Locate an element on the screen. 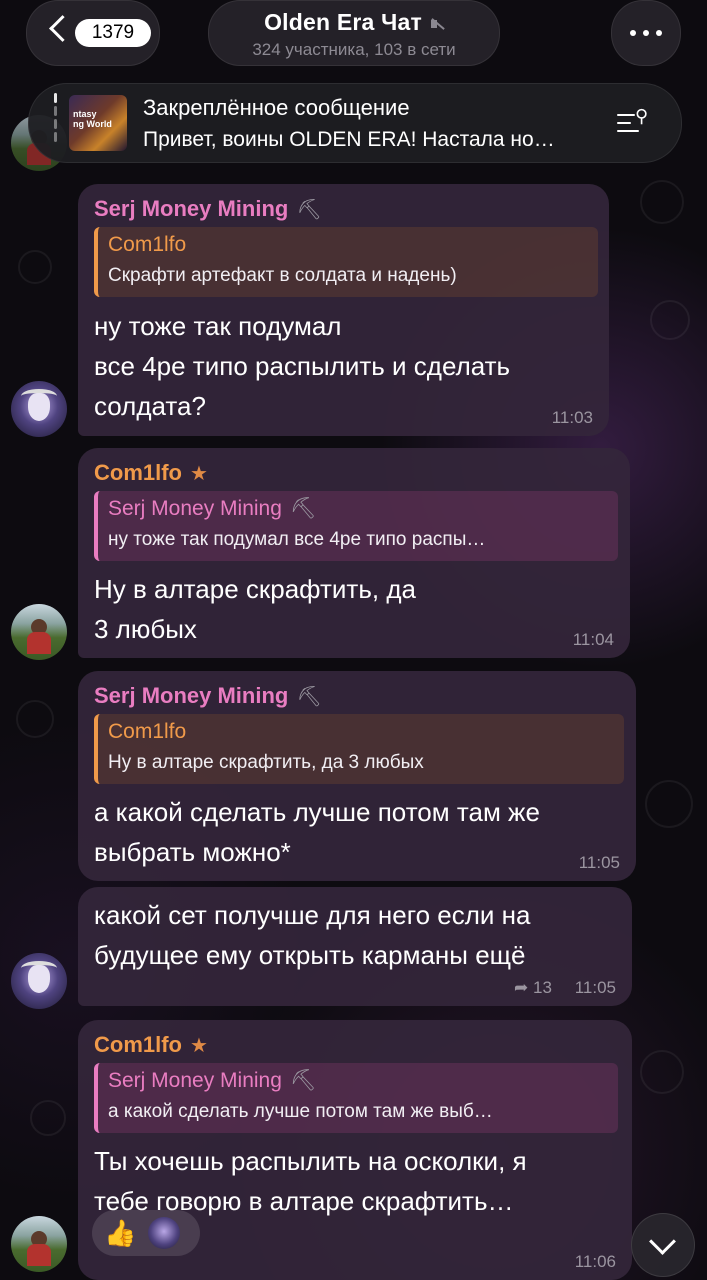 This screenshot has height=1280, width=707. reply-text: Ну в алтаре скрафтить, да 3 любых is located at coordinates (266, 762).